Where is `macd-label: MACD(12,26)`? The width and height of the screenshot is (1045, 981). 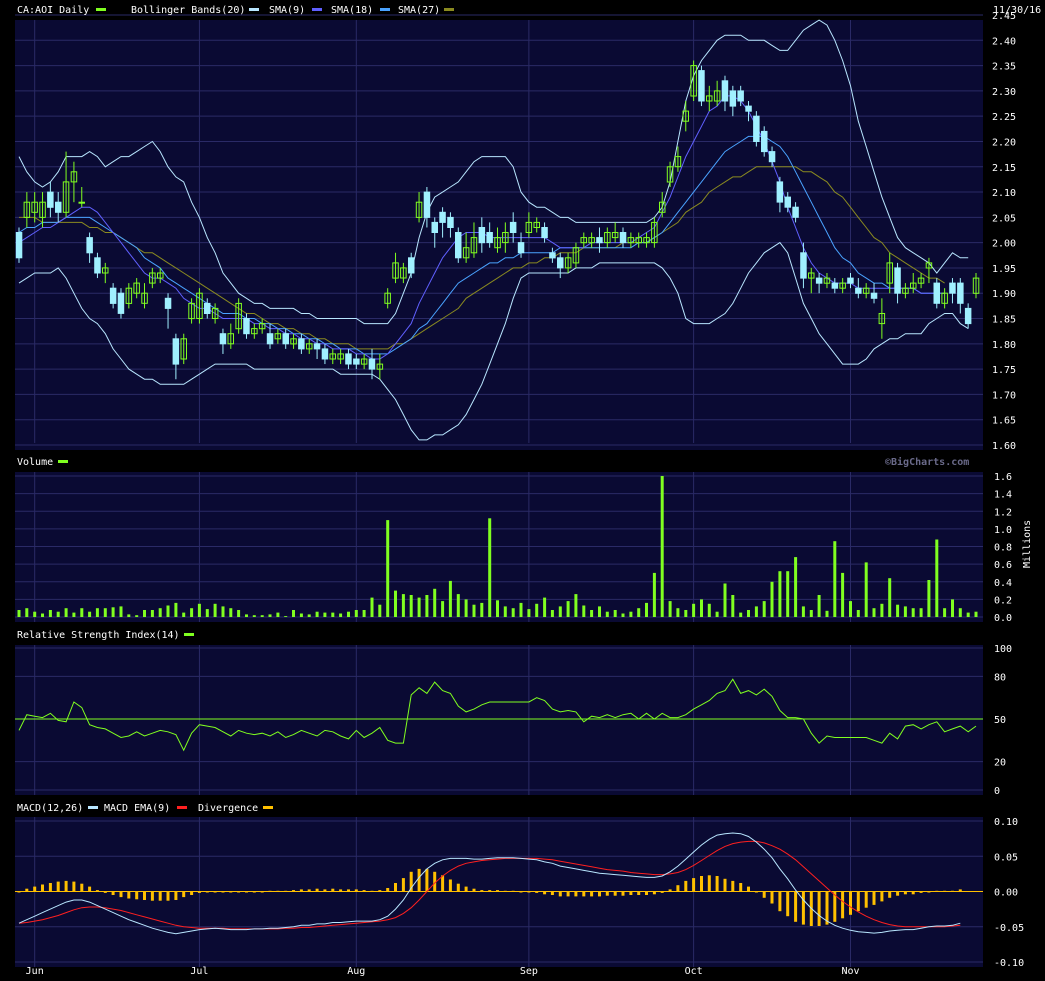
macd-label: MACD(12,26) is located at coordinates (50, 808).